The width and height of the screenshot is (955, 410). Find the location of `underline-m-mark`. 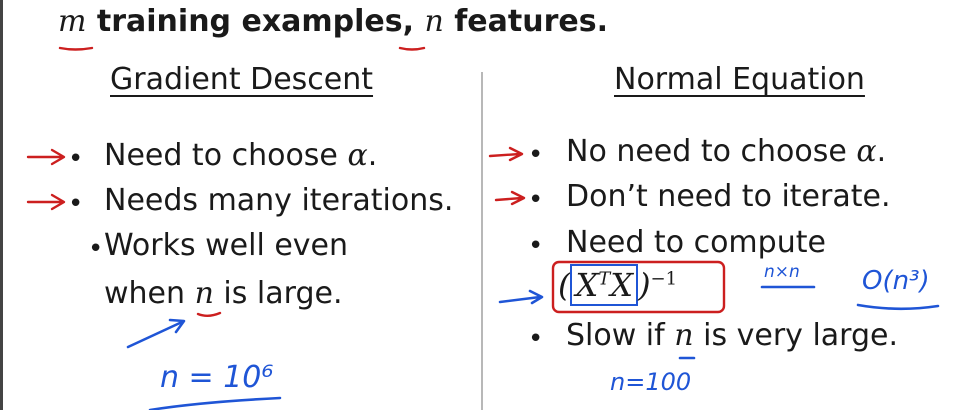

underline-m-mark is located at coordinates (76, 48).